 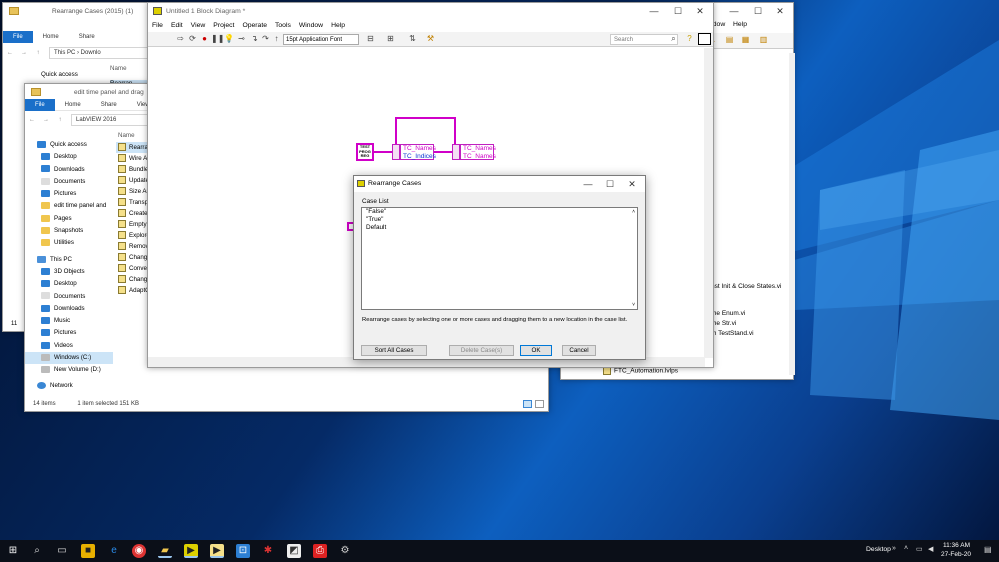 I want to click on sidebar-item-quick-access: Quick access, so click(x=69, y=145).